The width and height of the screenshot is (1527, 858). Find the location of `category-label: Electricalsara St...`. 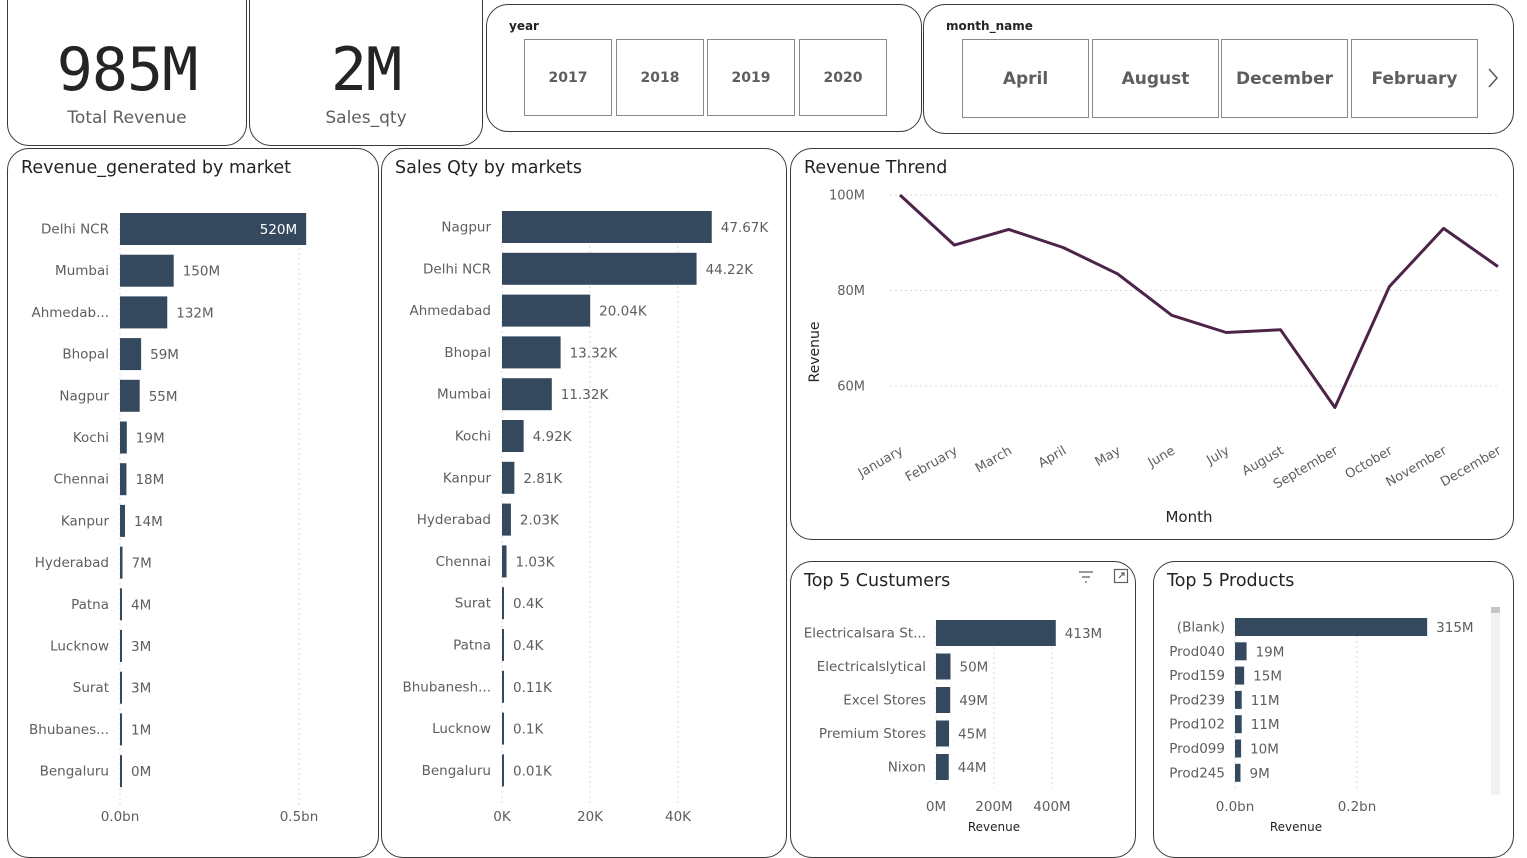

category-label: Electricalsara St... is located at coordinates (865, 634).